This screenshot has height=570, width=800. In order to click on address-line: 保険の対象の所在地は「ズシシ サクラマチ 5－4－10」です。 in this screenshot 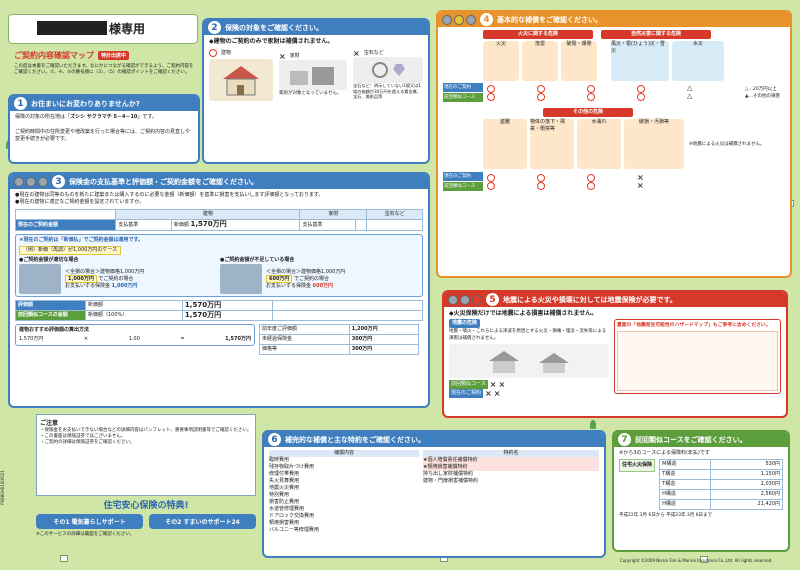, I will do `click(86, 117)`.